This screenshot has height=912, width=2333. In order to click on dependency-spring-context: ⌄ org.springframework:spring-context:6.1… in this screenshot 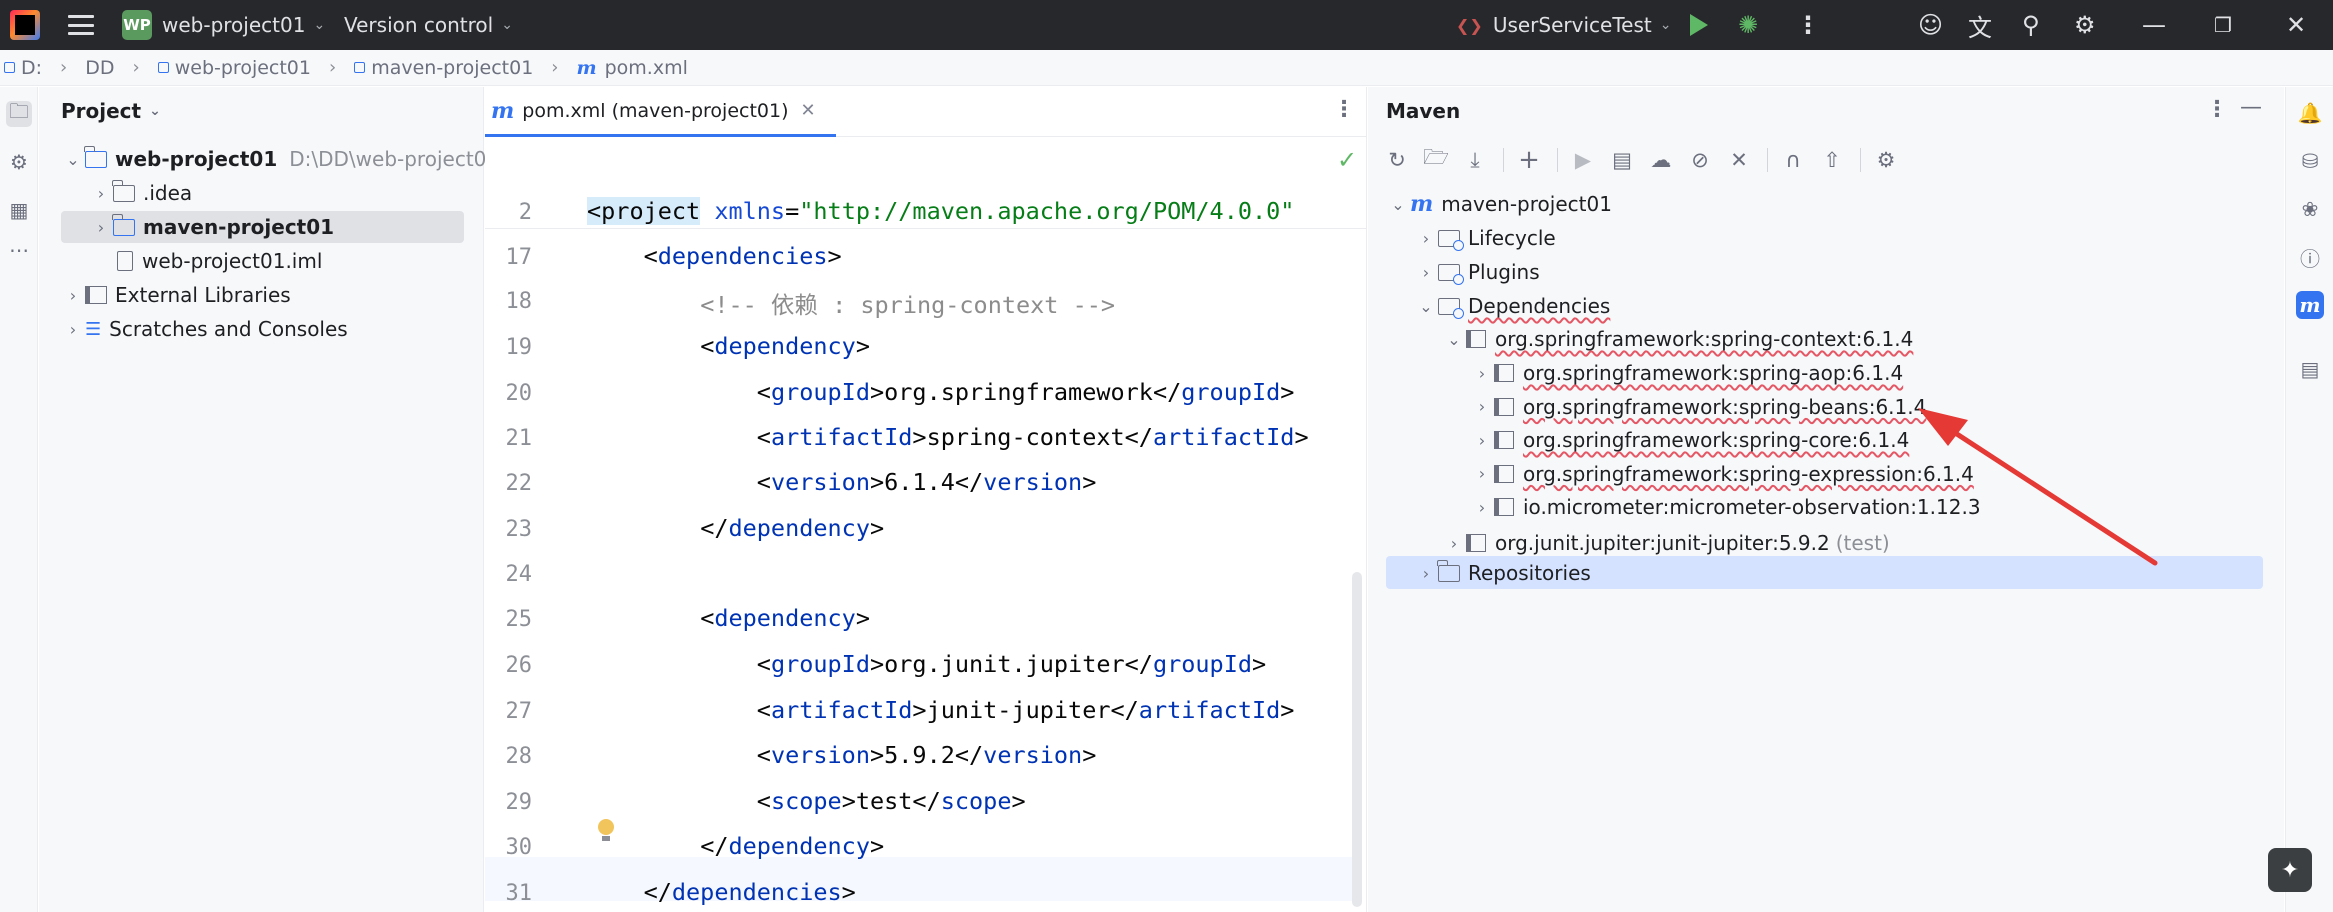, I will do `click(1677, 339)`.